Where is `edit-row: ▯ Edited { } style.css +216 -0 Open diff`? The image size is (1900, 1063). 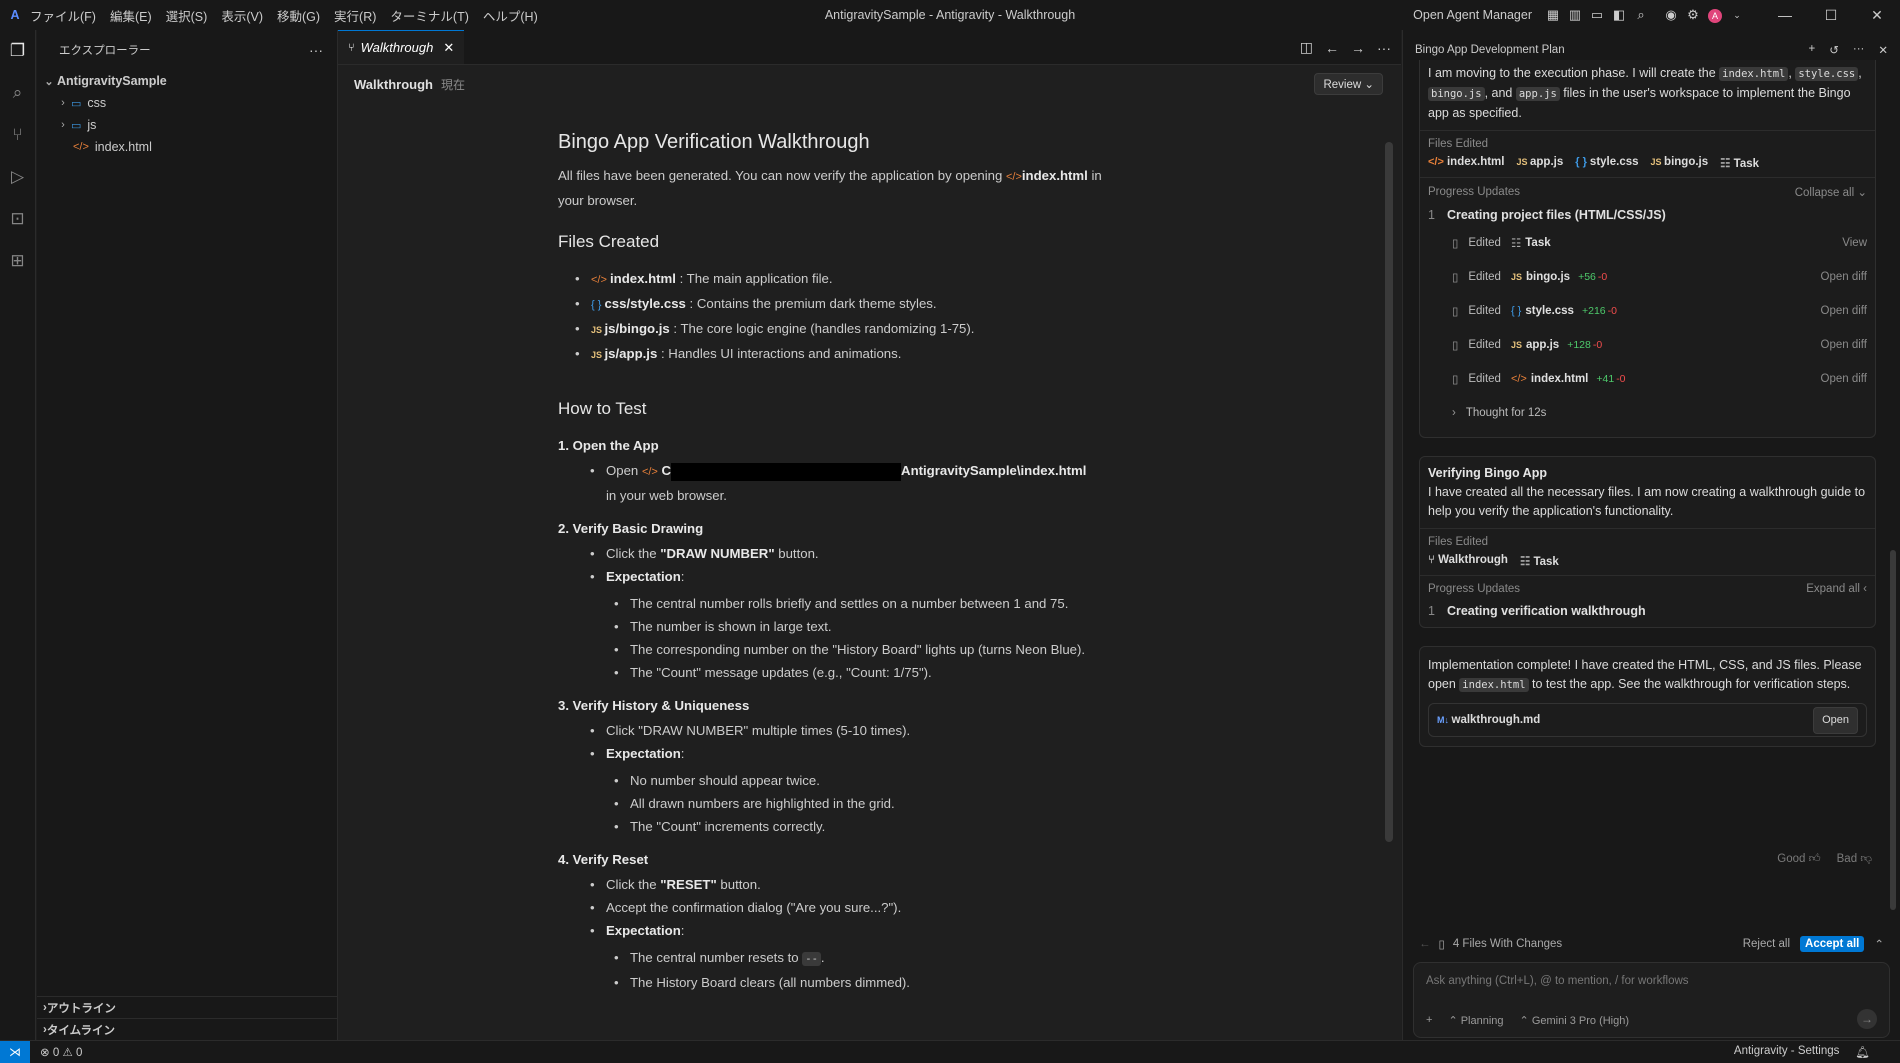 edit-row: ▯ Edited { } style.css +216 -0 Open diff is located at coordinates (1647, 311).